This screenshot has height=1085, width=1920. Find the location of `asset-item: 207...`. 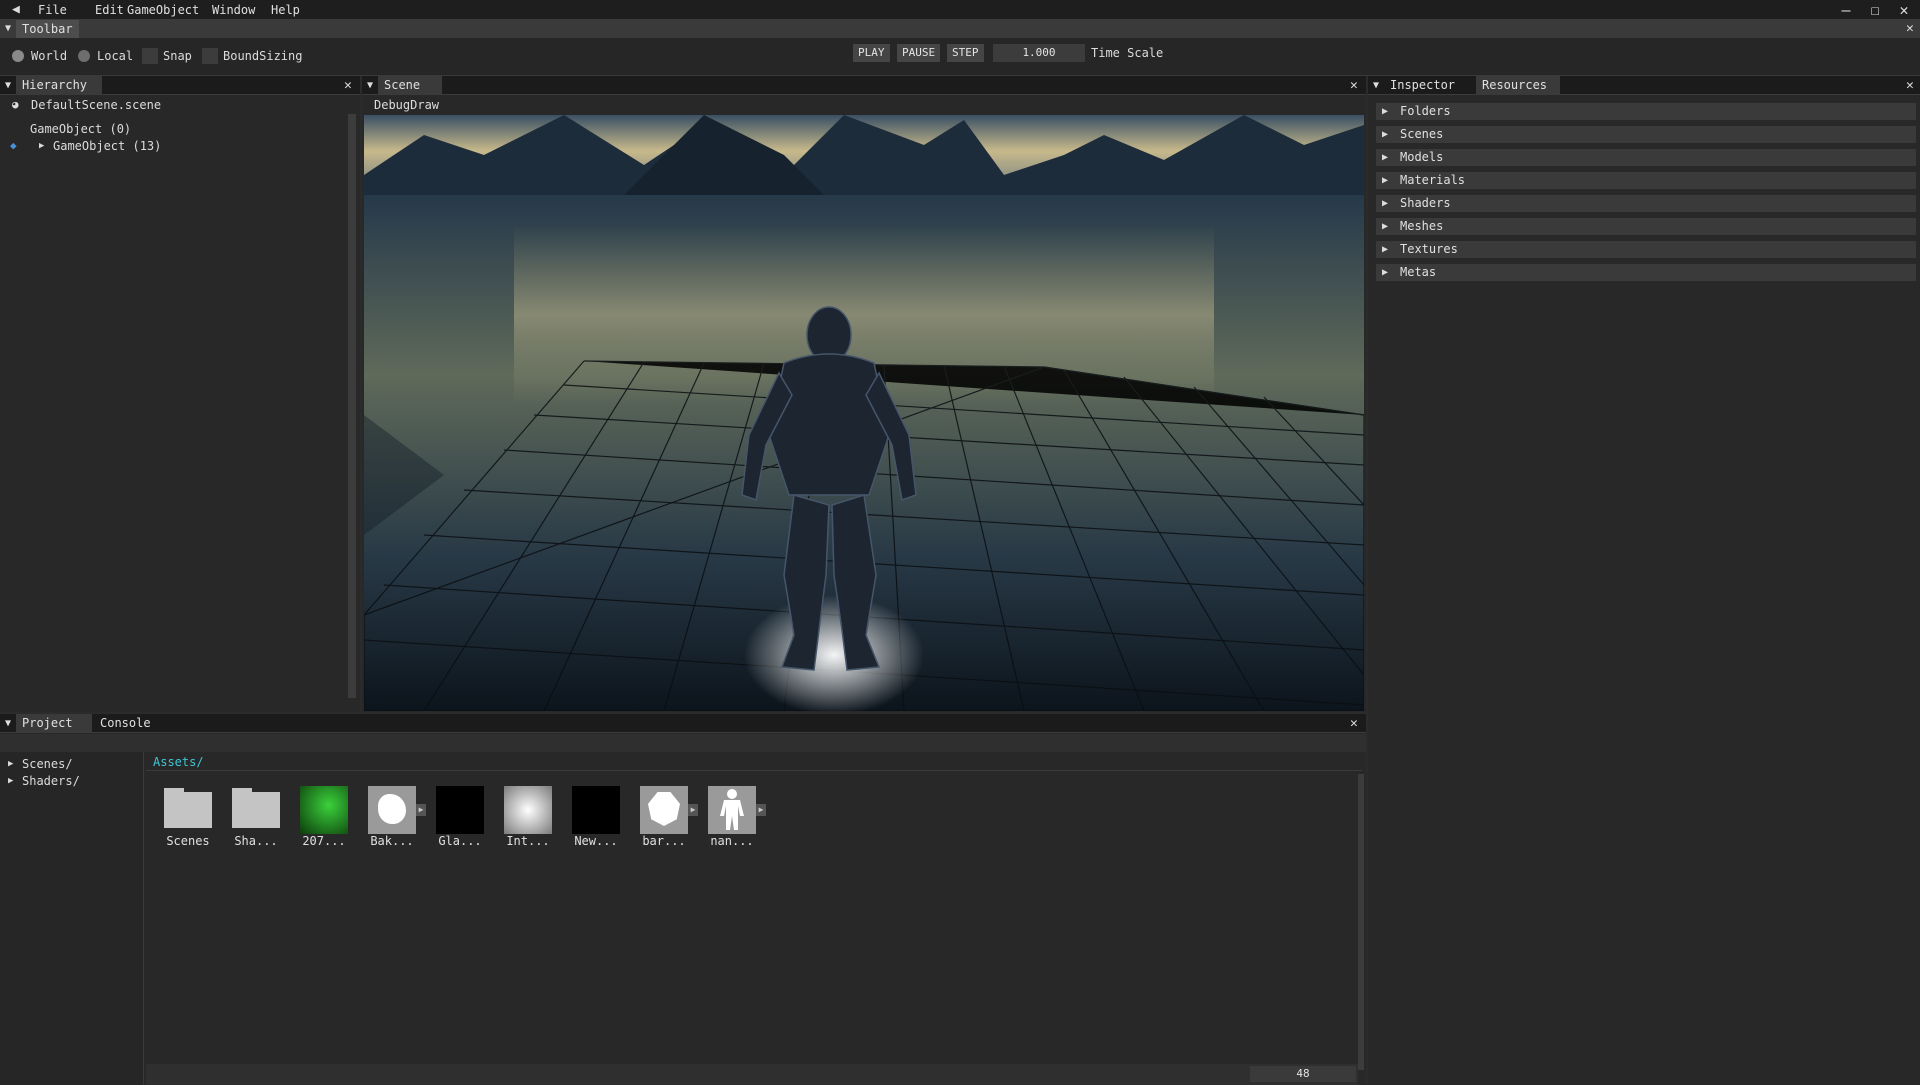

asset-item: 207... is located at coordinates (320, 821).